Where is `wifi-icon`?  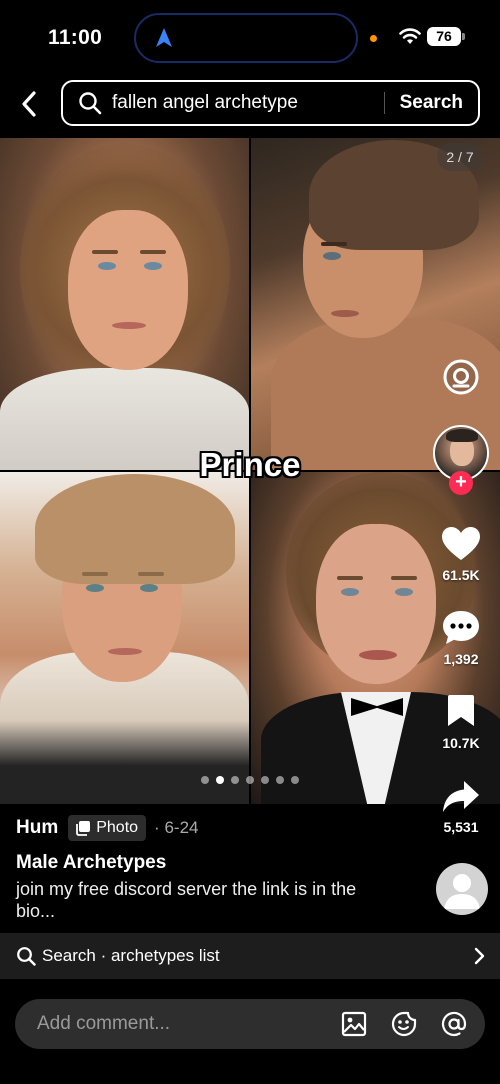 wifi-icon is located at coordinates (410, 36).